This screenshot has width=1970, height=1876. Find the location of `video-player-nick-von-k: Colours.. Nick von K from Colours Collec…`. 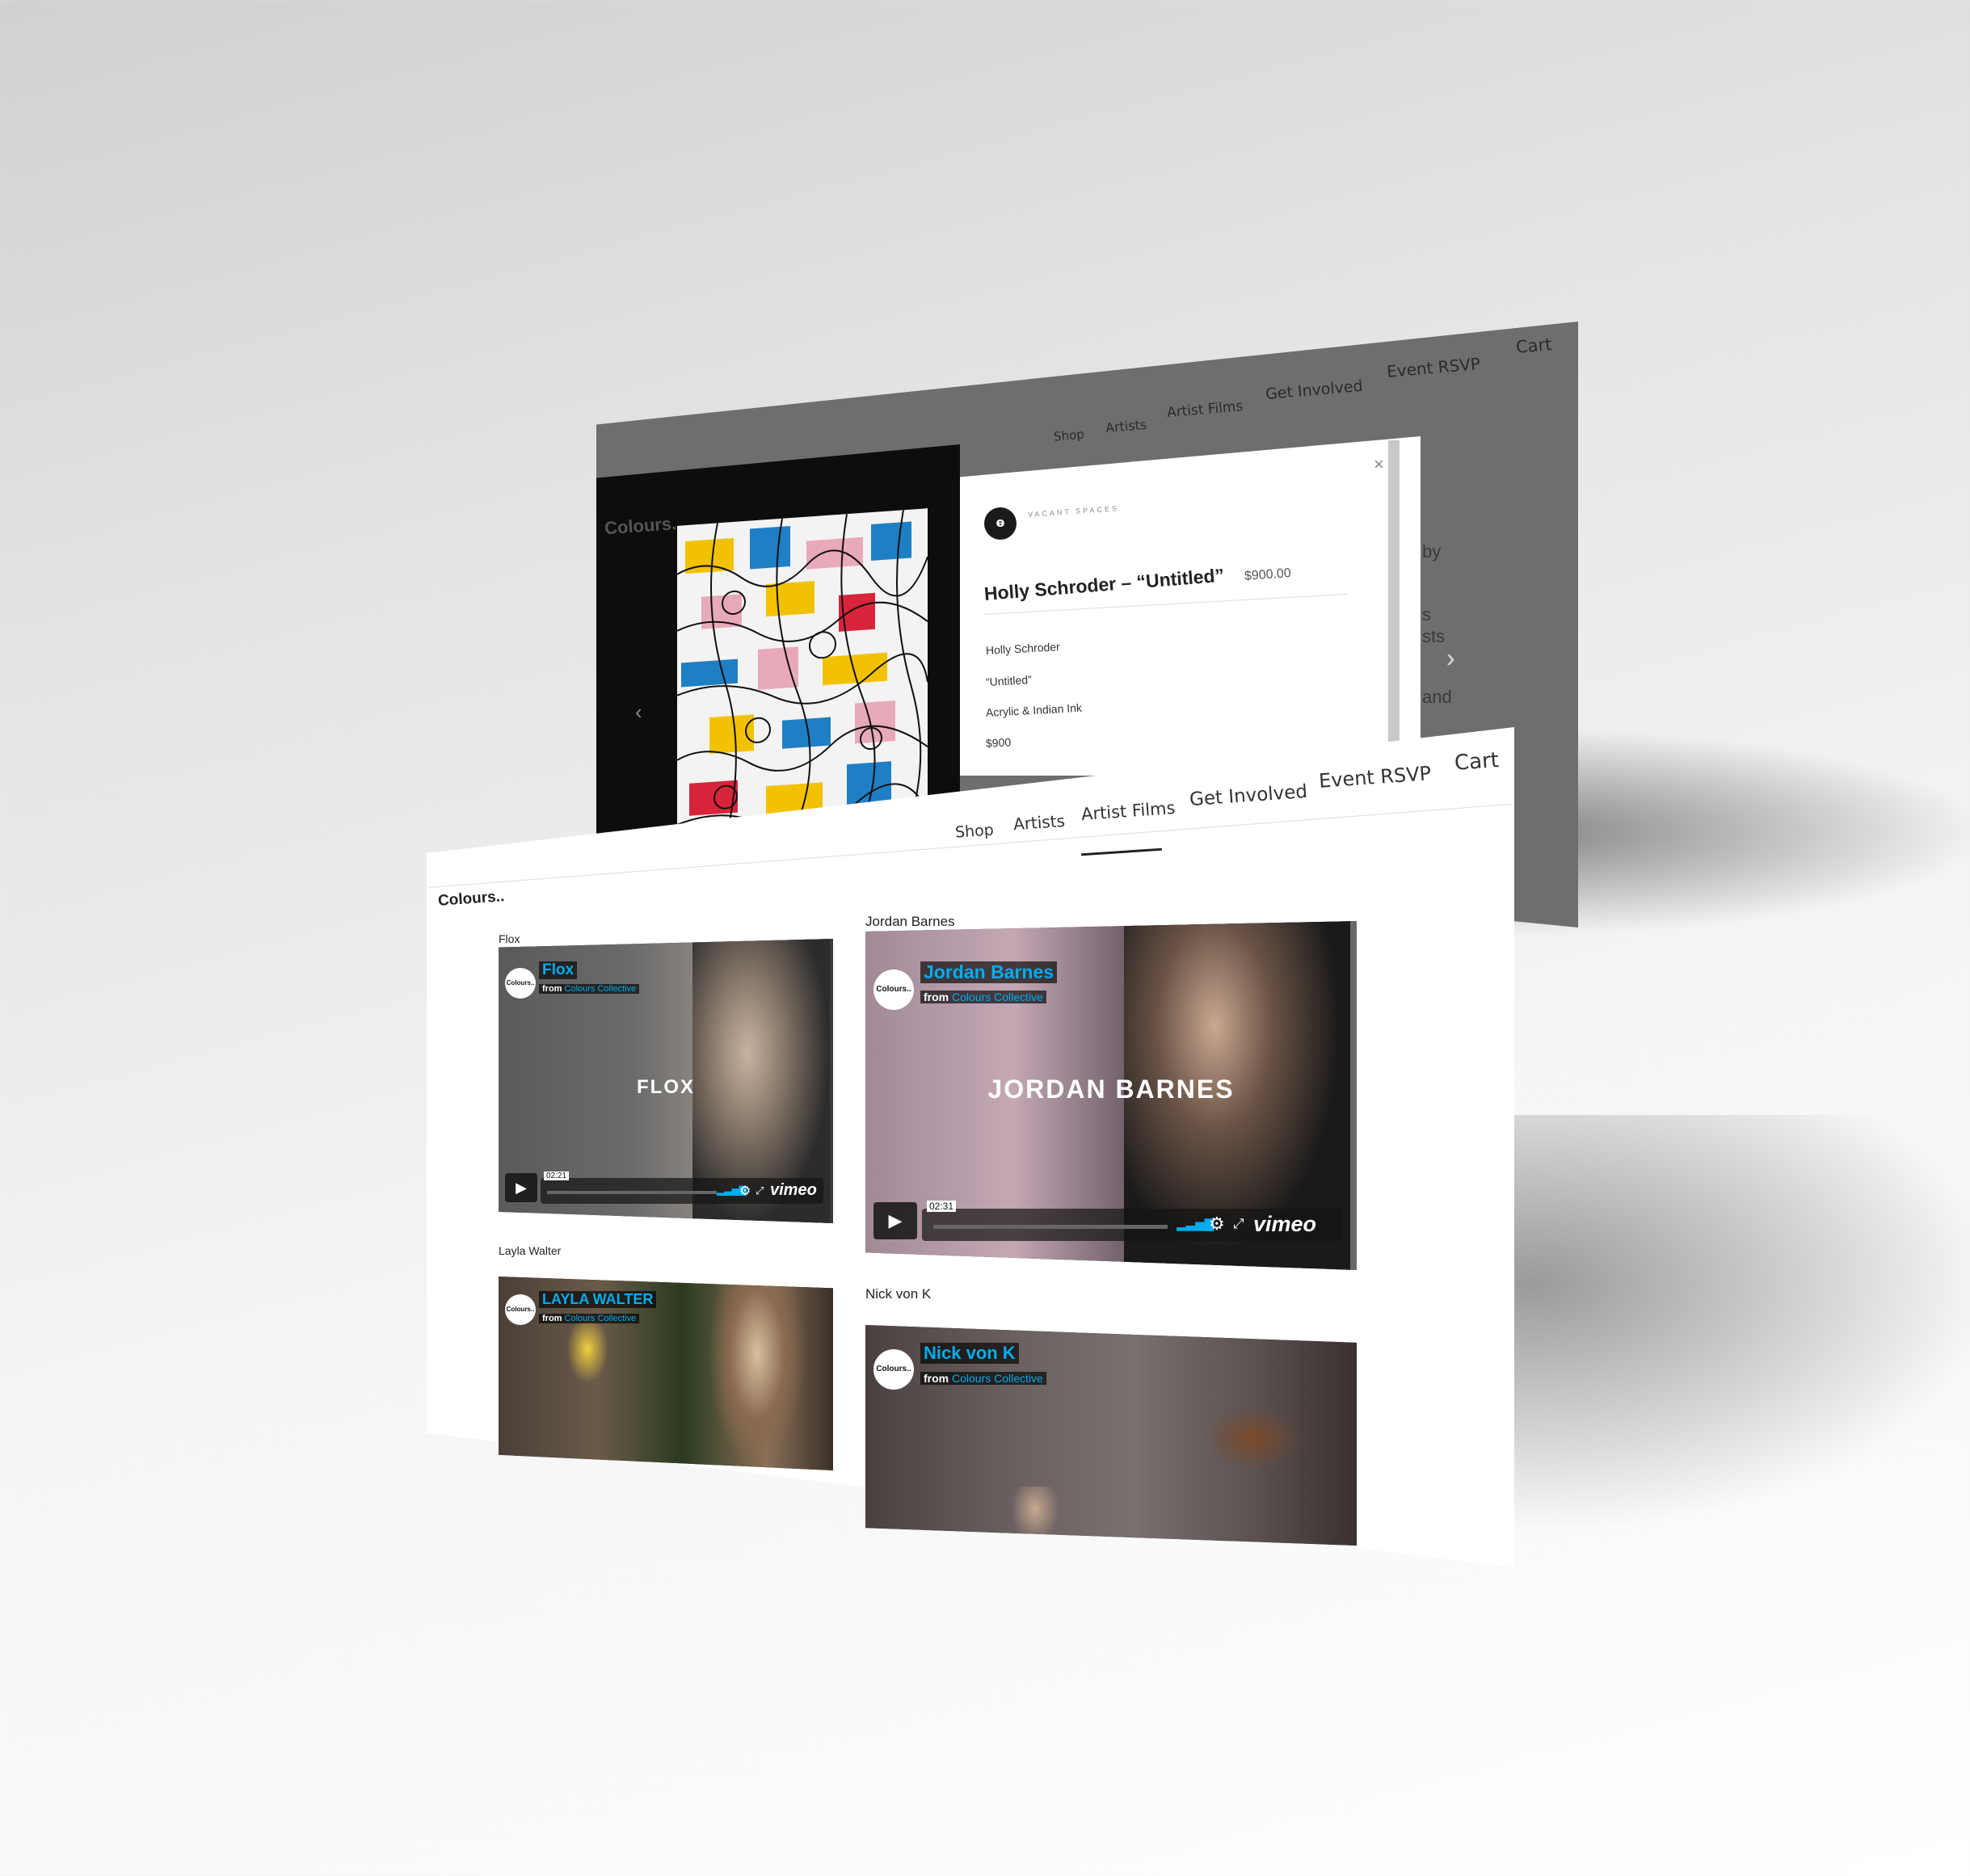

video-player-nick-von-k: Colours.. Nick von K from Colours Collec… is located at coordinates (1111, 1435).